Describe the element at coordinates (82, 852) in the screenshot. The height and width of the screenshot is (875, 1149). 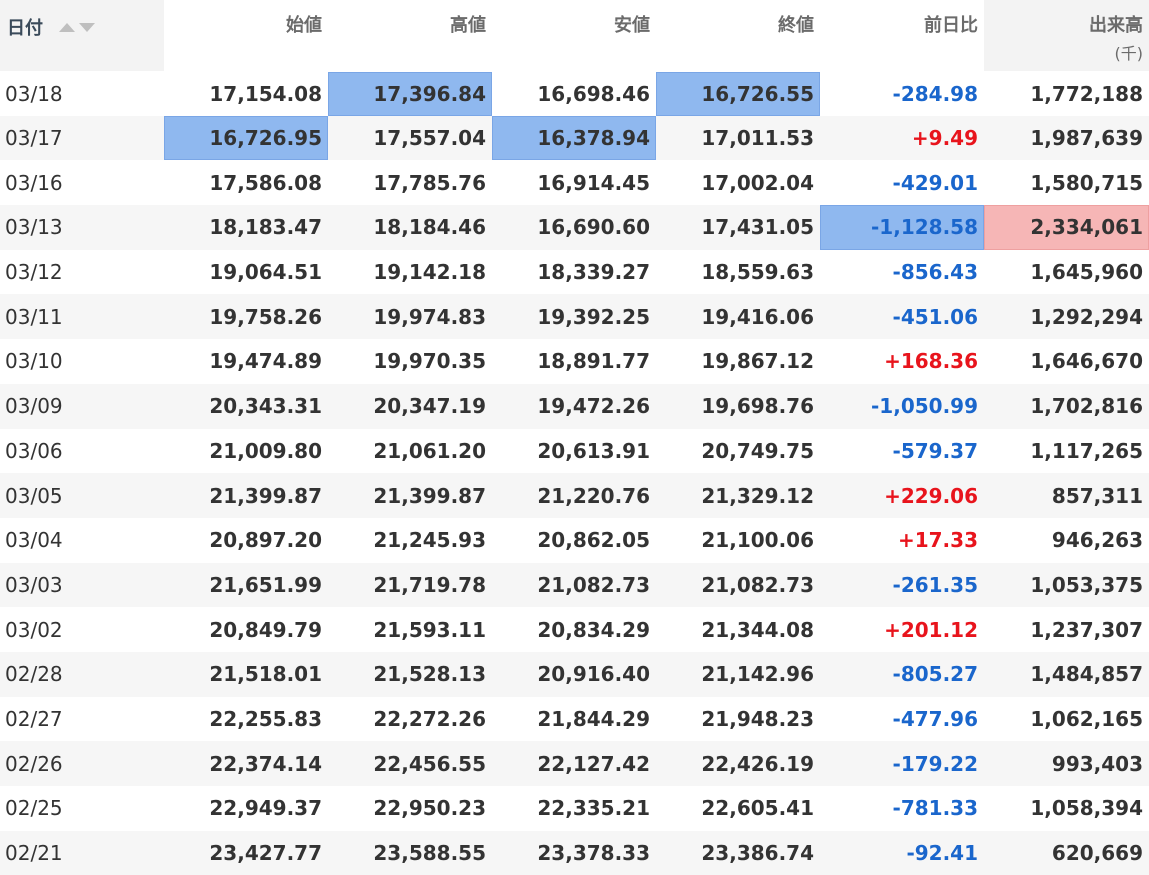
I see `date-cell: 02/21` at that location.